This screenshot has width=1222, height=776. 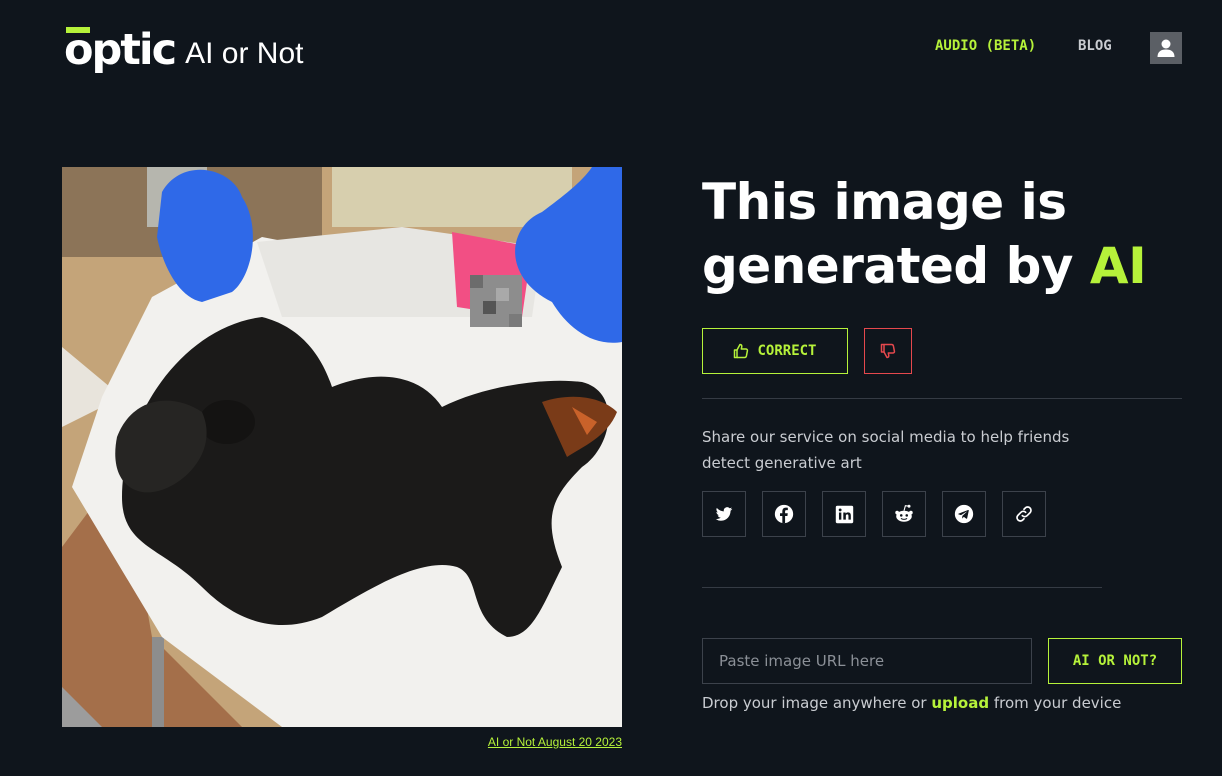 I want to click on image-url-input, so click(x=867, y=661).